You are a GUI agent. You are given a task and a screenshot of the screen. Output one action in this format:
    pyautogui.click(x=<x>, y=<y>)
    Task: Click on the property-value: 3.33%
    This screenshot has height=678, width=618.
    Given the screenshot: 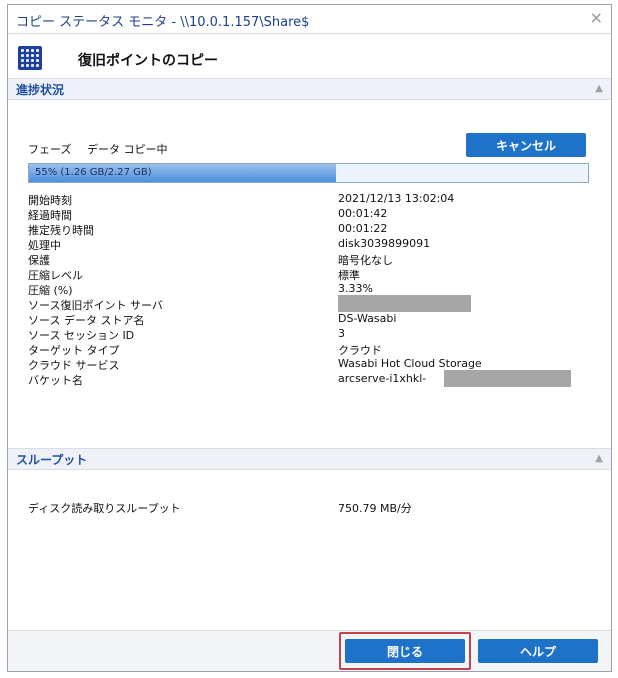 What is the action you would take?
    pyautogui.click(x=355, y=288)
    